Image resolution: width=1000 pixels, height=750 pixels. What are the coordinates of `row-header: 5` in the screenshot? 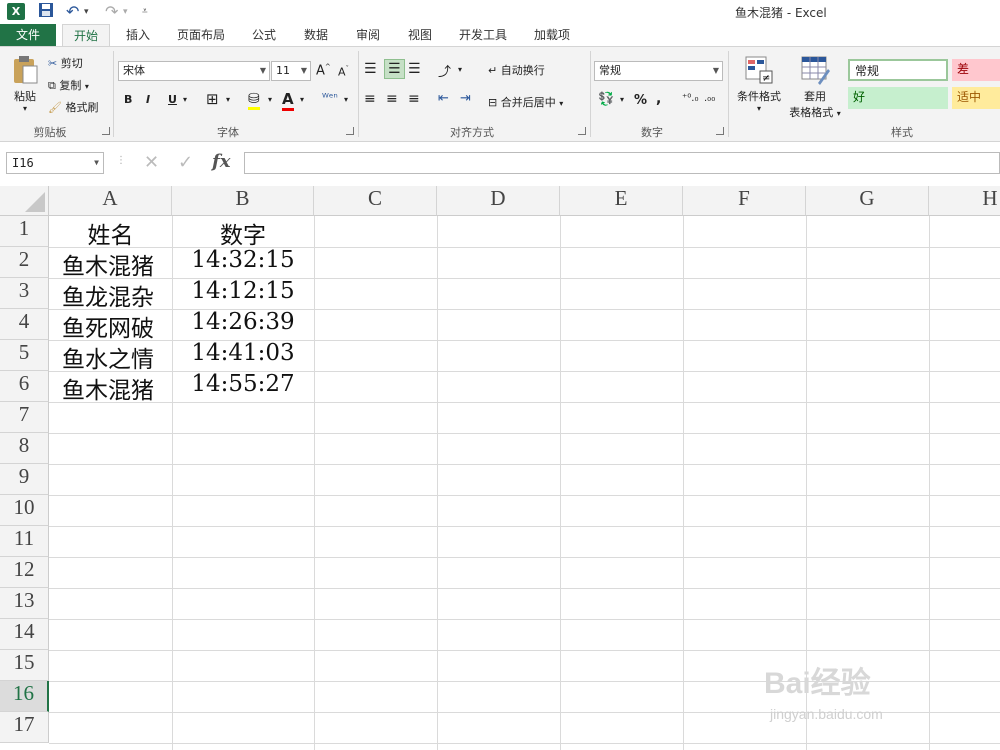 It's located at (24, 355).